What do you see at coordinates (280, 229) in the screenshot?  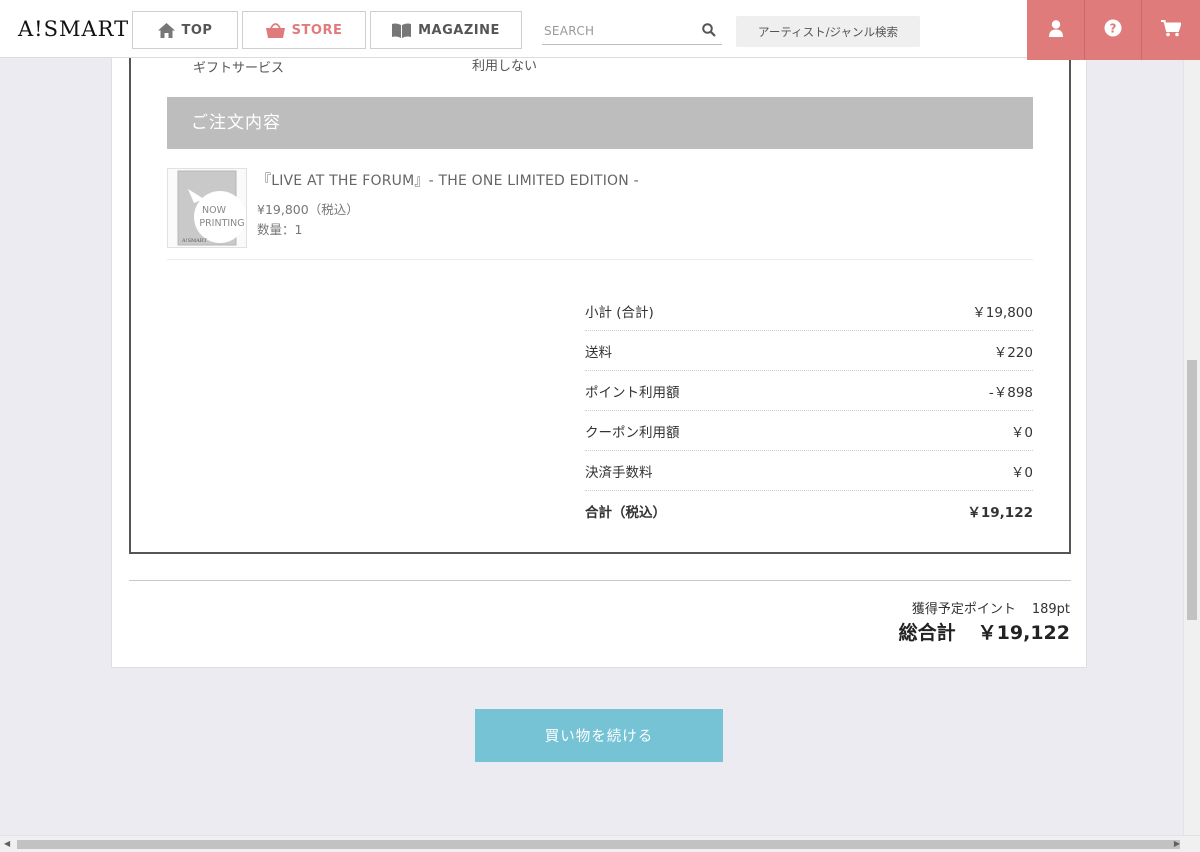 I see `product-quantity: 数量：1` at bounding box center [280, 229].